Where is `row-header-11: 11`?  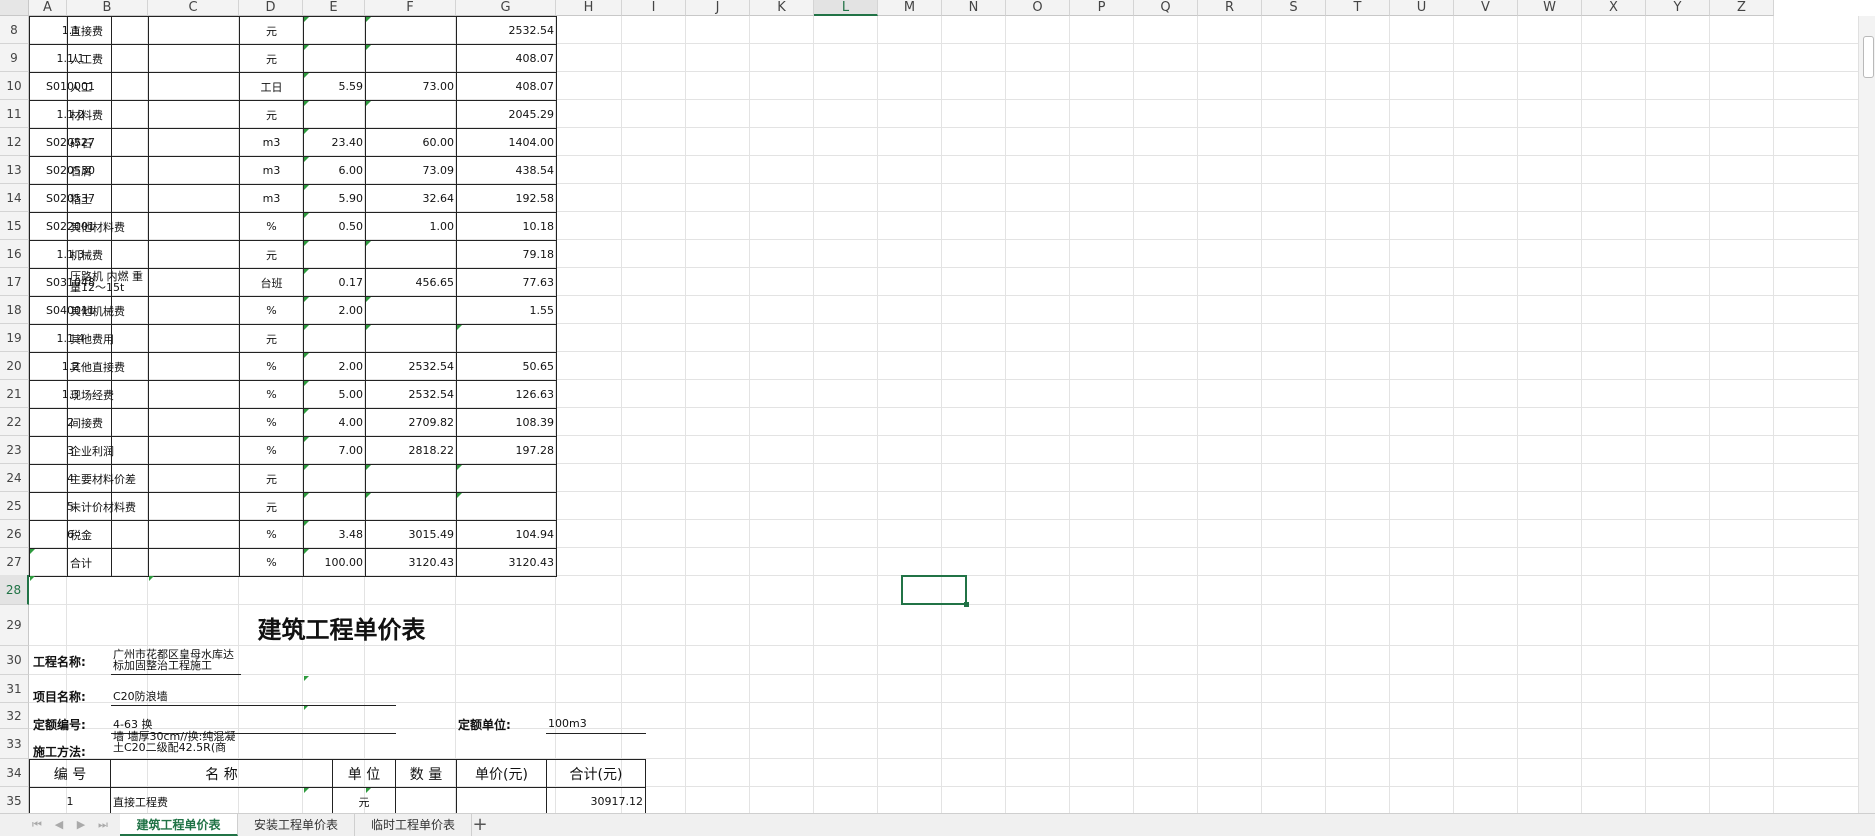
row-header-11: 11 is located at coordinates (14, 114).